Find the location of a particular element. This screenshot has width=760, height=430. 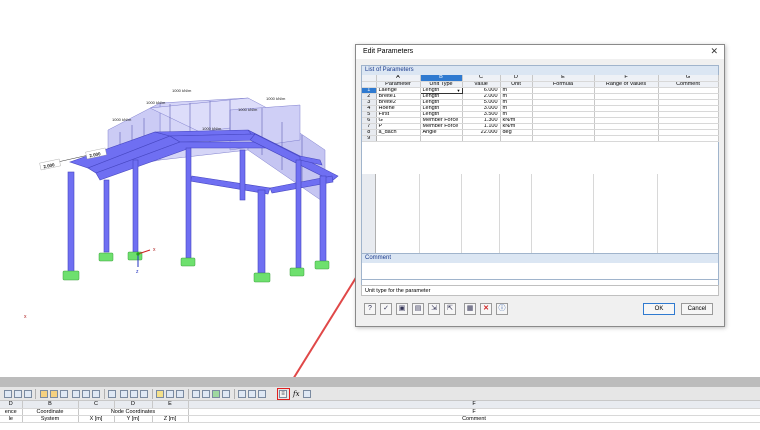

edit-parameters-highlight is located at coordinates (283, 394).